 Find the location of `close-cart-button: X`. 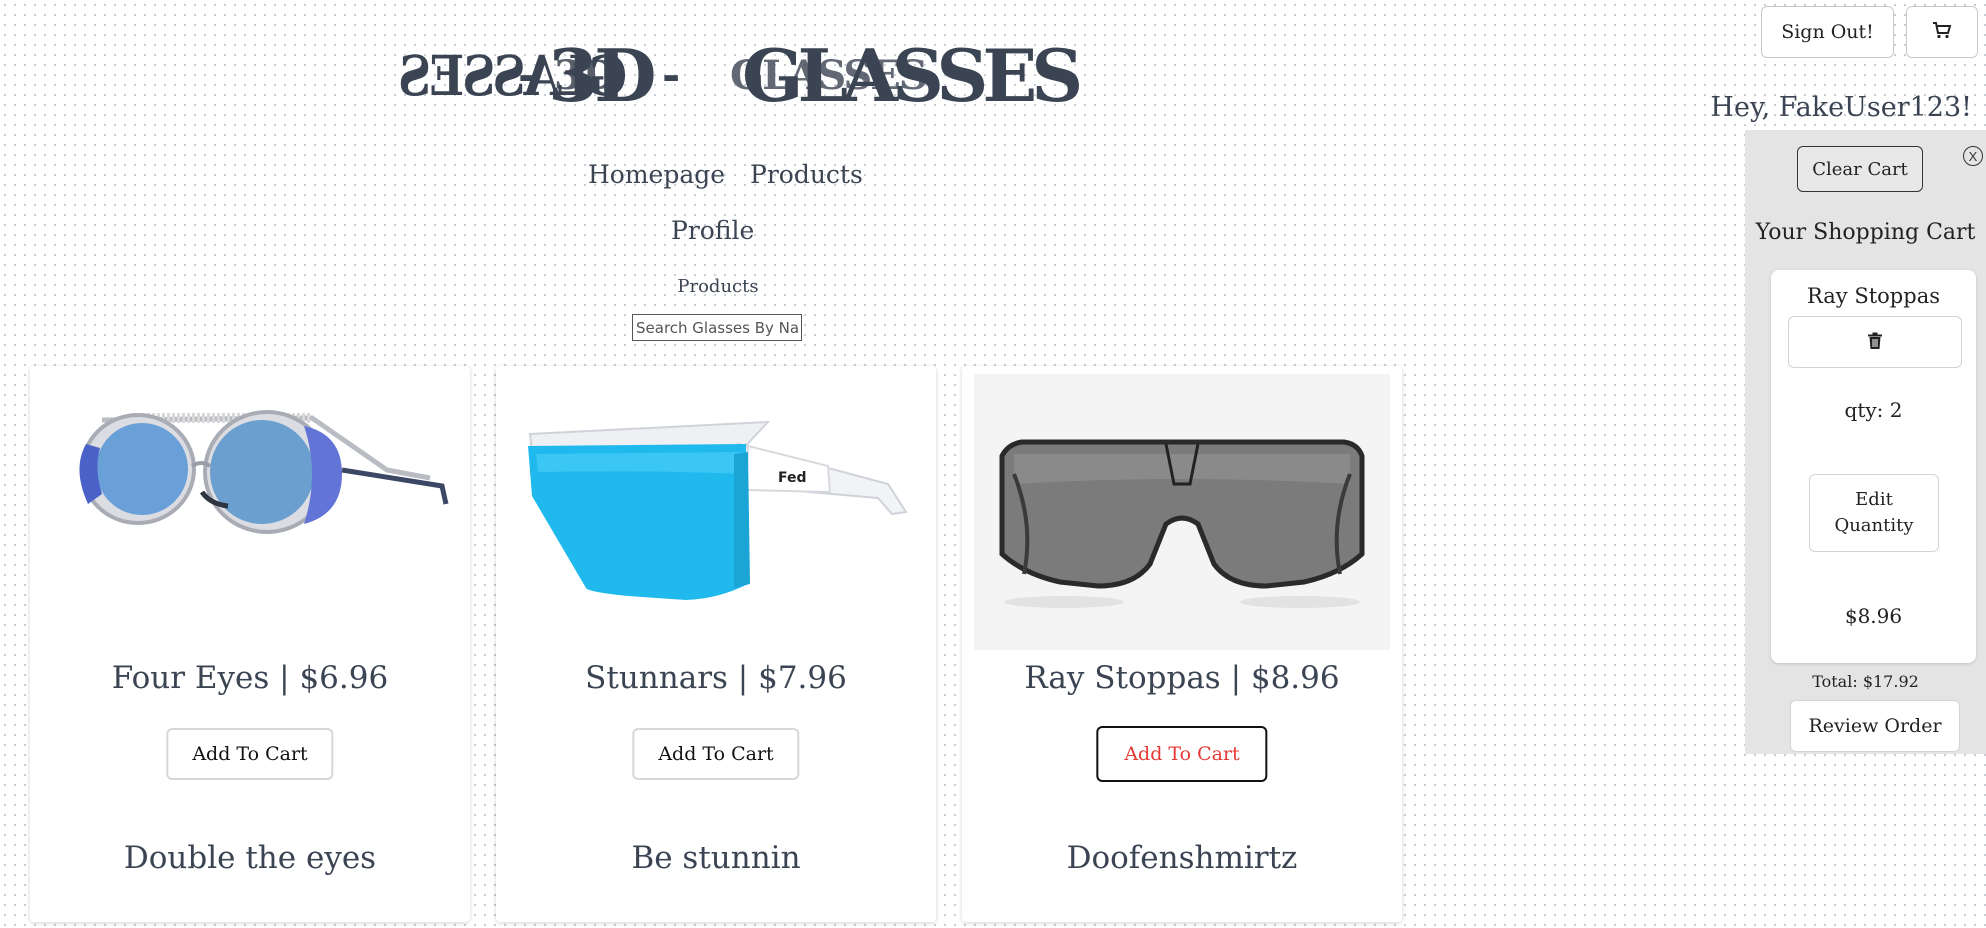

close-cart-button: X is located at coordinates (1973, 156).